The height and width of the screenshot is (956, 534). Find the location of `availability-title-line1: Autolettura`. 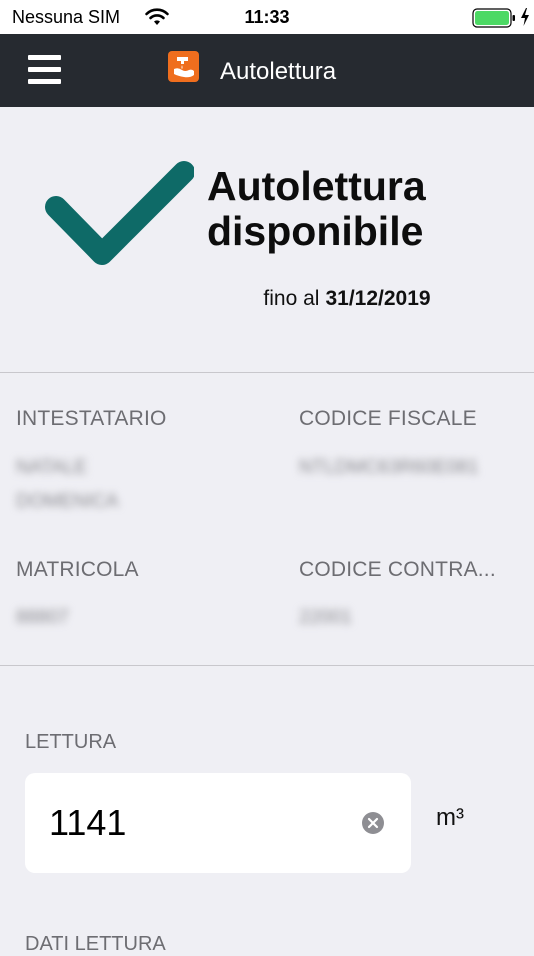

availability-title-line1: Autolettura is located at coordinates (316, 186).